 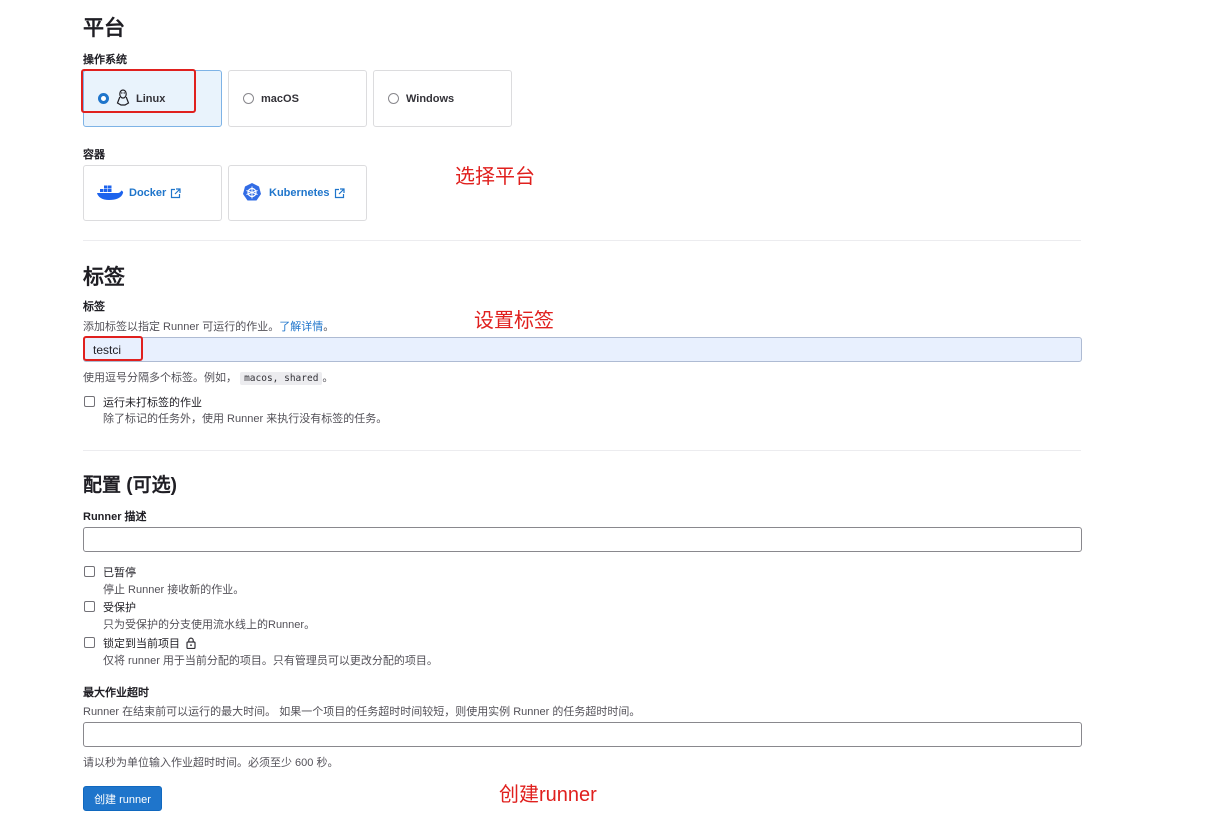 I want to click on tags-help-text: 添加标签以指定 Runner 可运行的作业。, so click(x=181, y=327).